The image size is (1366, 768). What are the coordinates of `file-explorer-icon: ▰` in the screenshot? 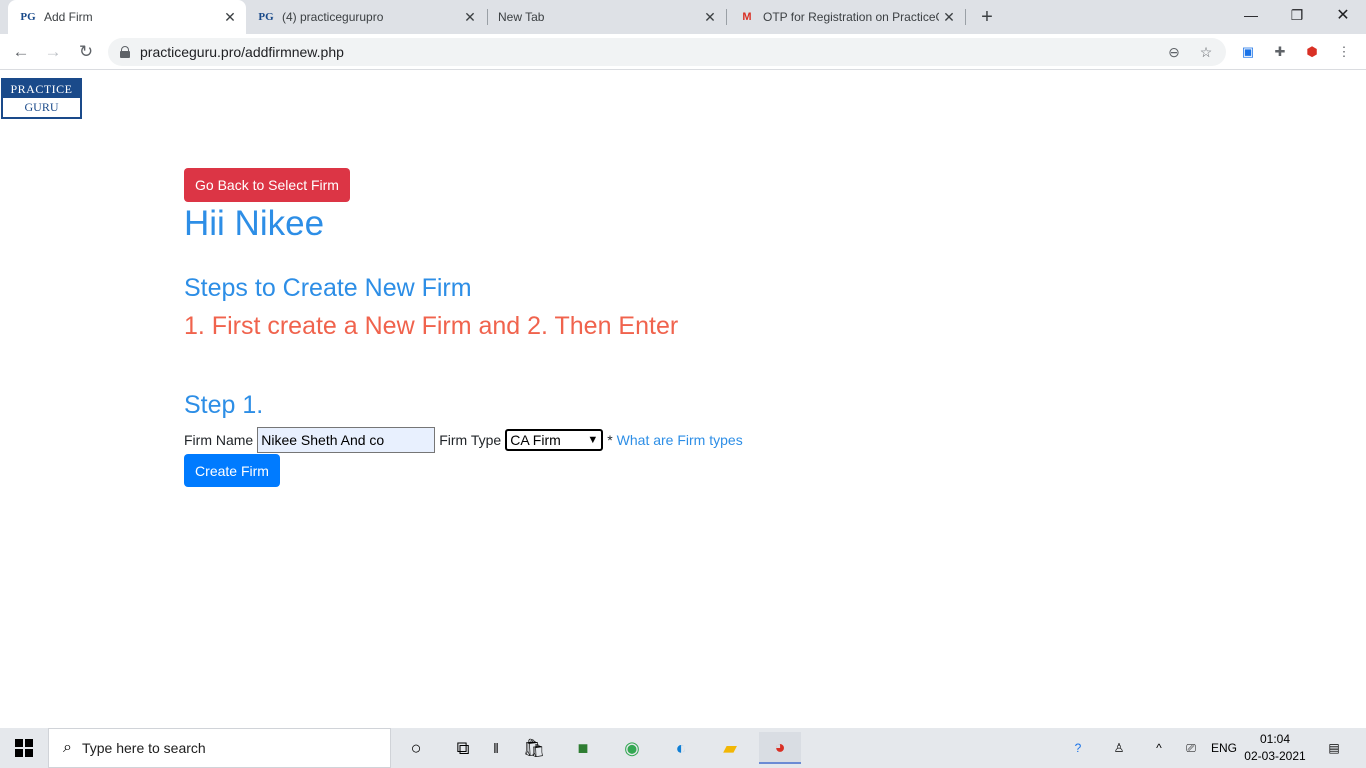 It's located at (730, 748).